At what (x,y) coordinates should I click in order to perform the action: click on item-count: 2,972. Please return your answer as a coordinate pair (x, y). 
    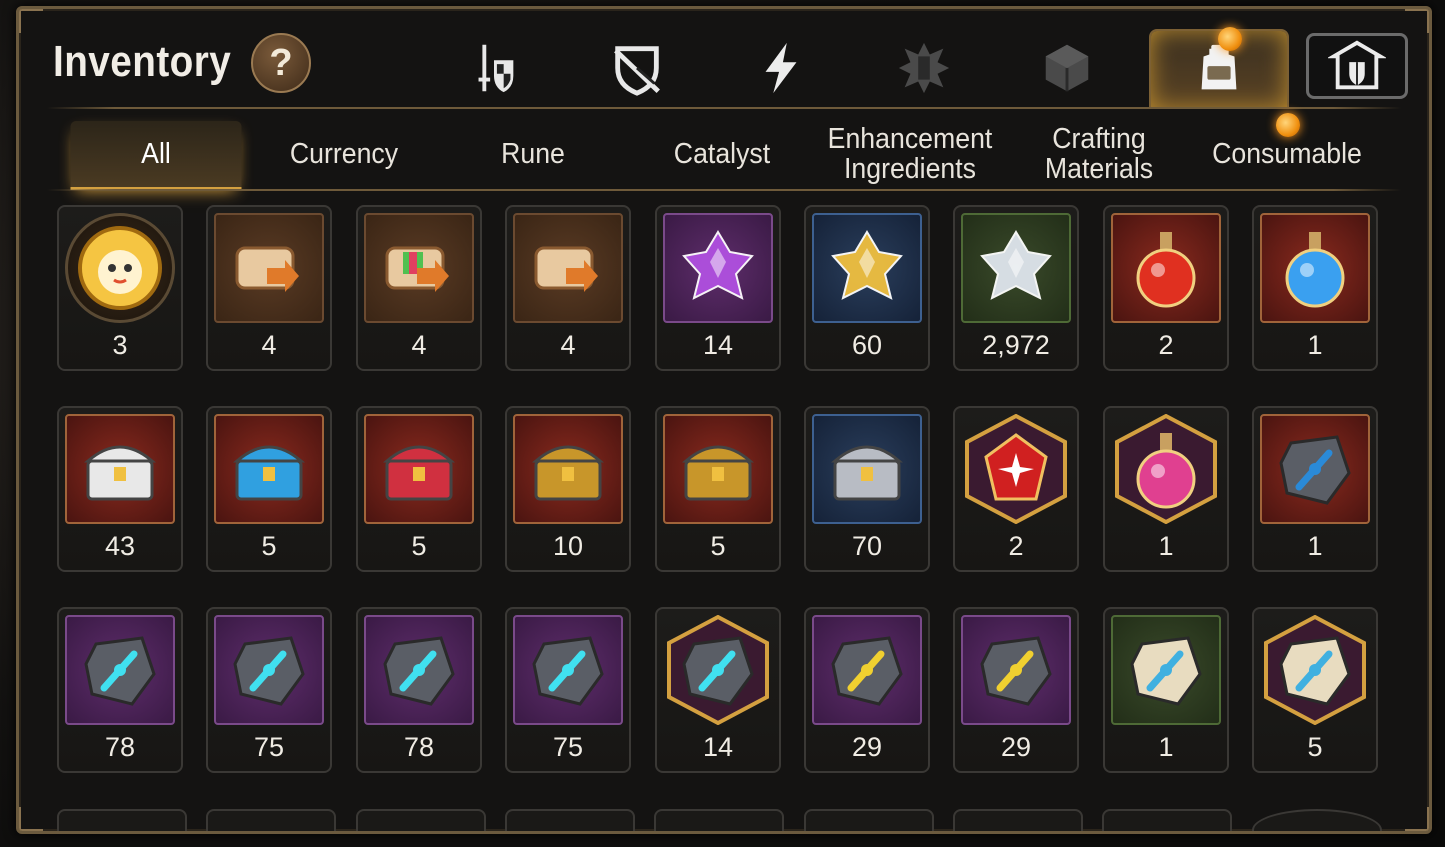
    Looking at the image, I should click on (1016, 345).